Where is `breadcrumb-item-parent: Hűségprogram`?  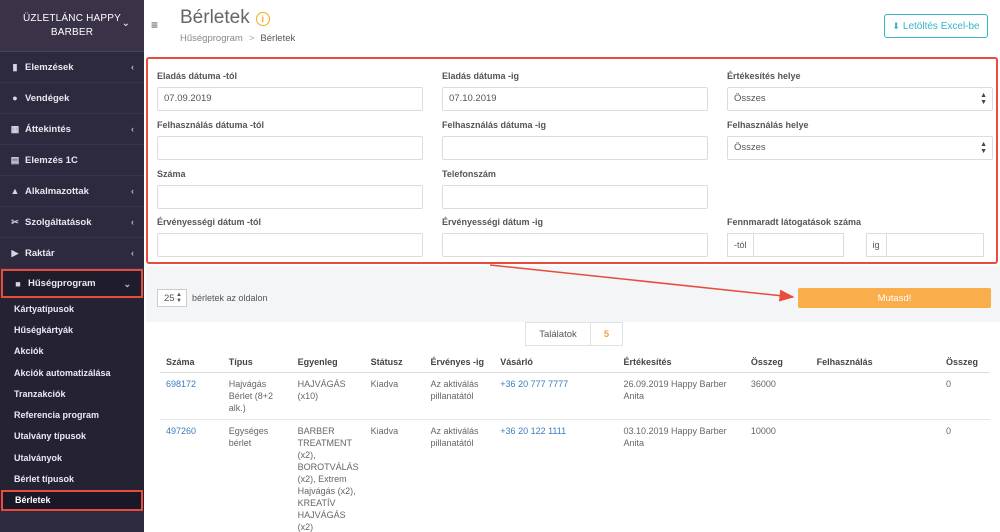 breadcrumb-item-parent: Hűségprogram is located at coordinates (211, 38).